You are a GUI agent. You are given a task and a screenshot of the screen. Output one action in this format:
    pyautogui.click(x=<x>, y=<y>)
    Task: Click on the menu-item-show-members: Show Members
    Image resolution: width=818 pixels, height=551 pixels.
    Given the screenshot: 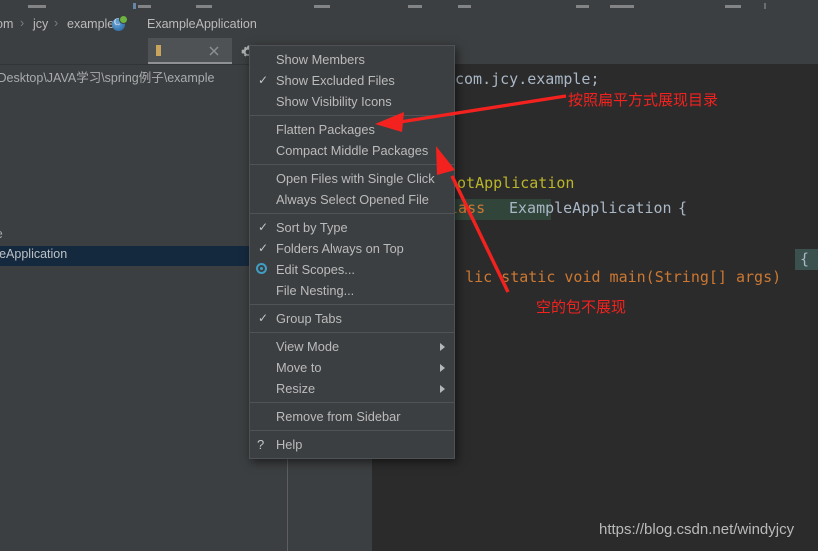 What is the action you would take?
    pyautogui.click(x=352, y=59)
    